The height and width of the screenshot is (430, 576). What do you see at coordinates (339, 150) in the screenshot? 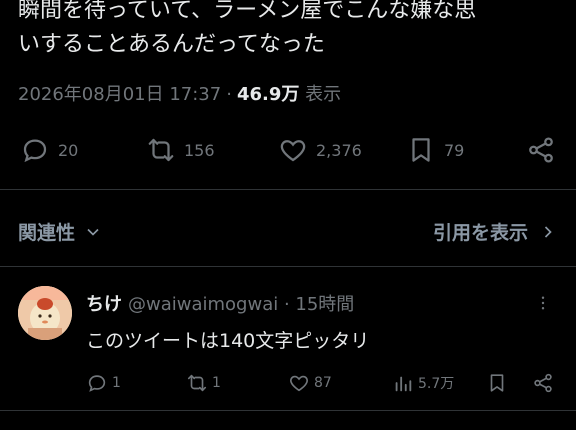
I see `like-count: 2,376` at bounding box center [339, 150].